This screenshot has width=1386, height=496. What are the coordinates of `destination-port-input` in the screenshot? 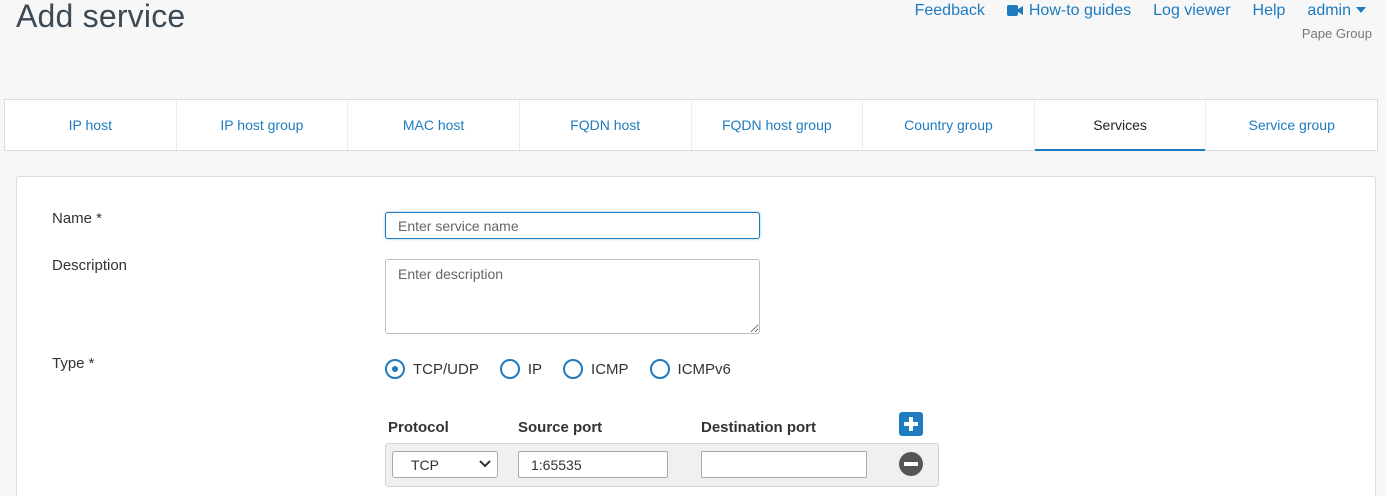 It's located at (784, 464).